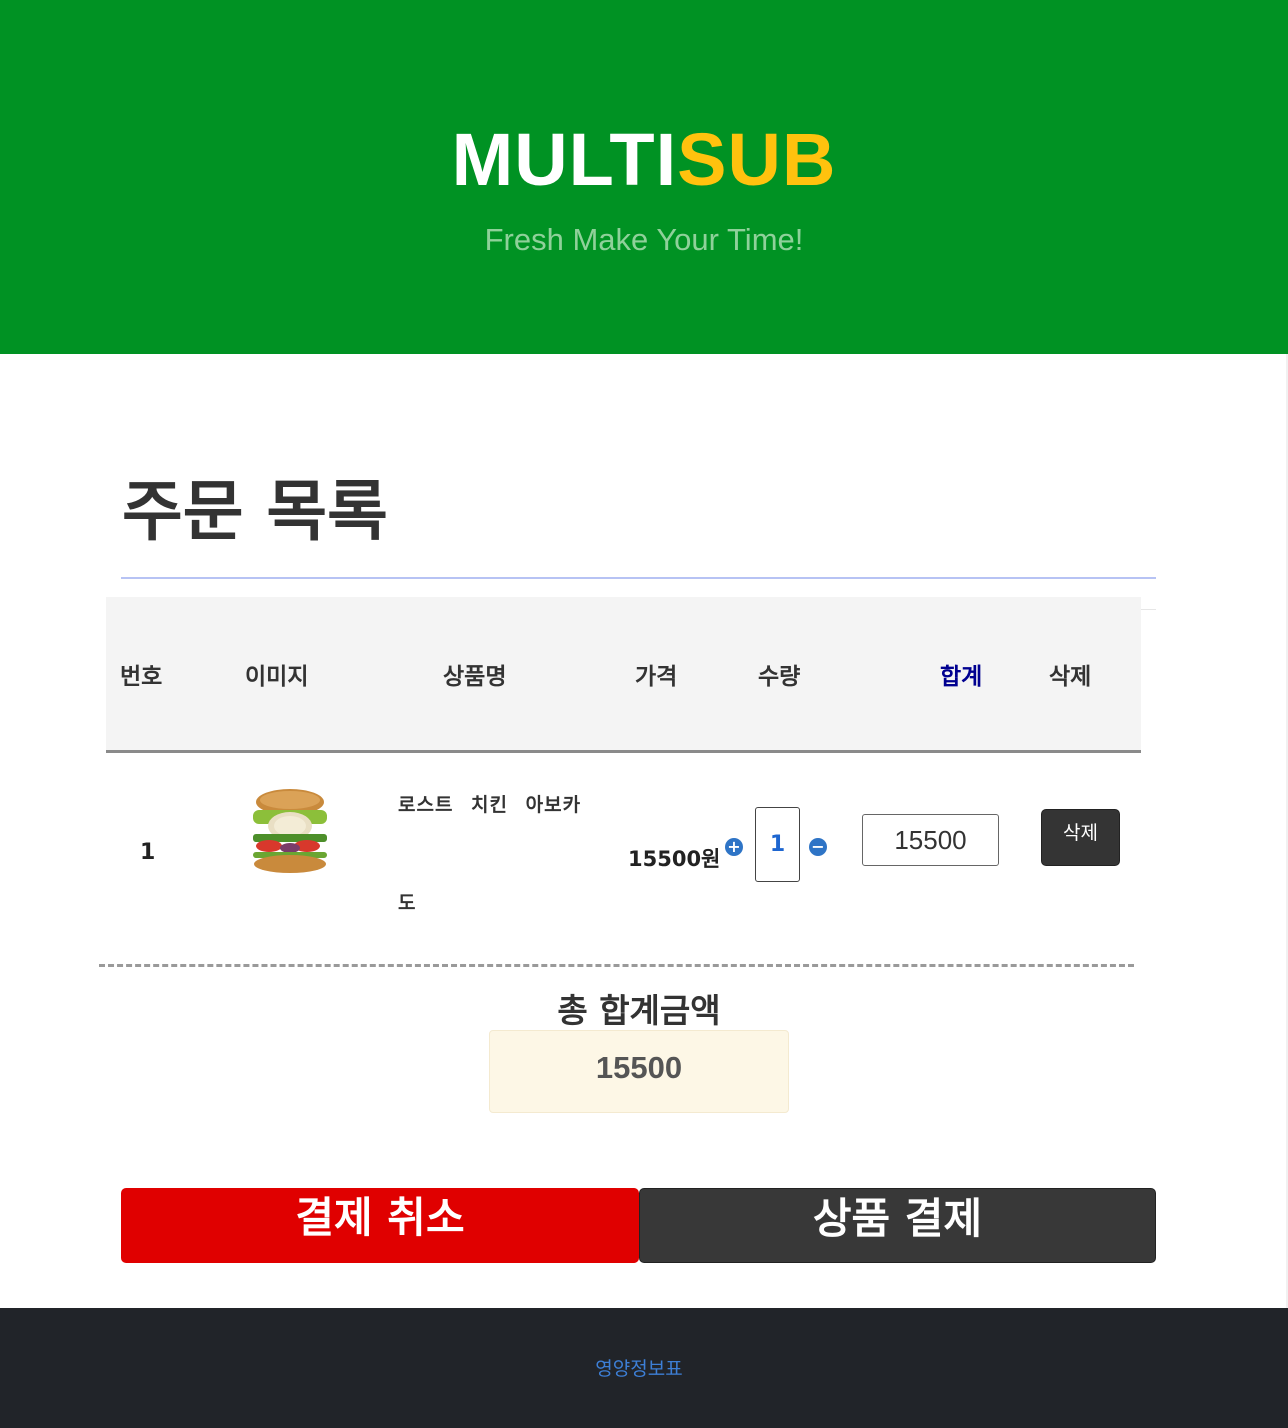 Image resolution: width=1288 pixels, height=1428 pixels. I want to click on delete-button: 삭제, so click(1080, 837).